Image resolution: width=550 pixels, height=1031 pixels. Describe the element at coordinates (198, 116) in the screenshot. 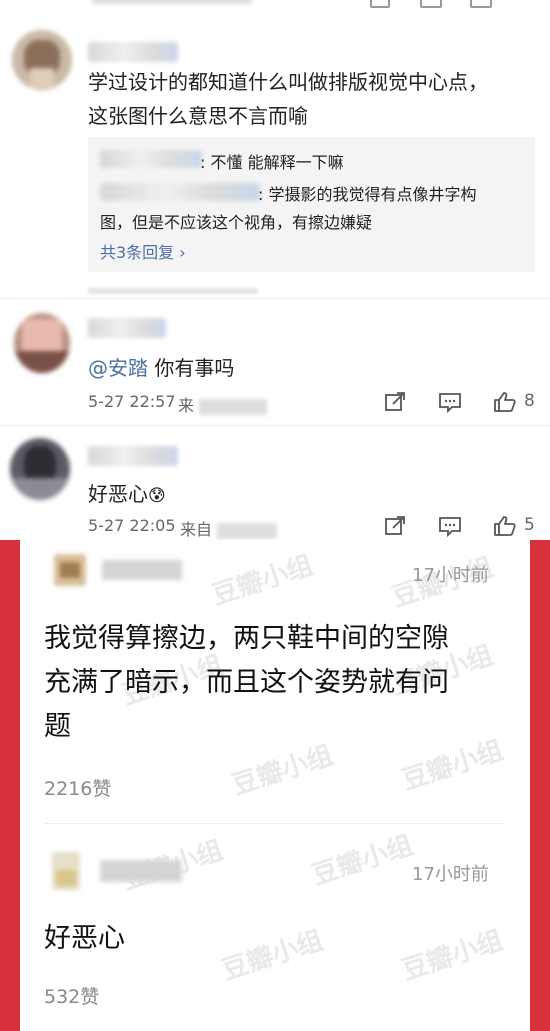

I see `comment-text: 这张图什么意思不言而喻` at that location.